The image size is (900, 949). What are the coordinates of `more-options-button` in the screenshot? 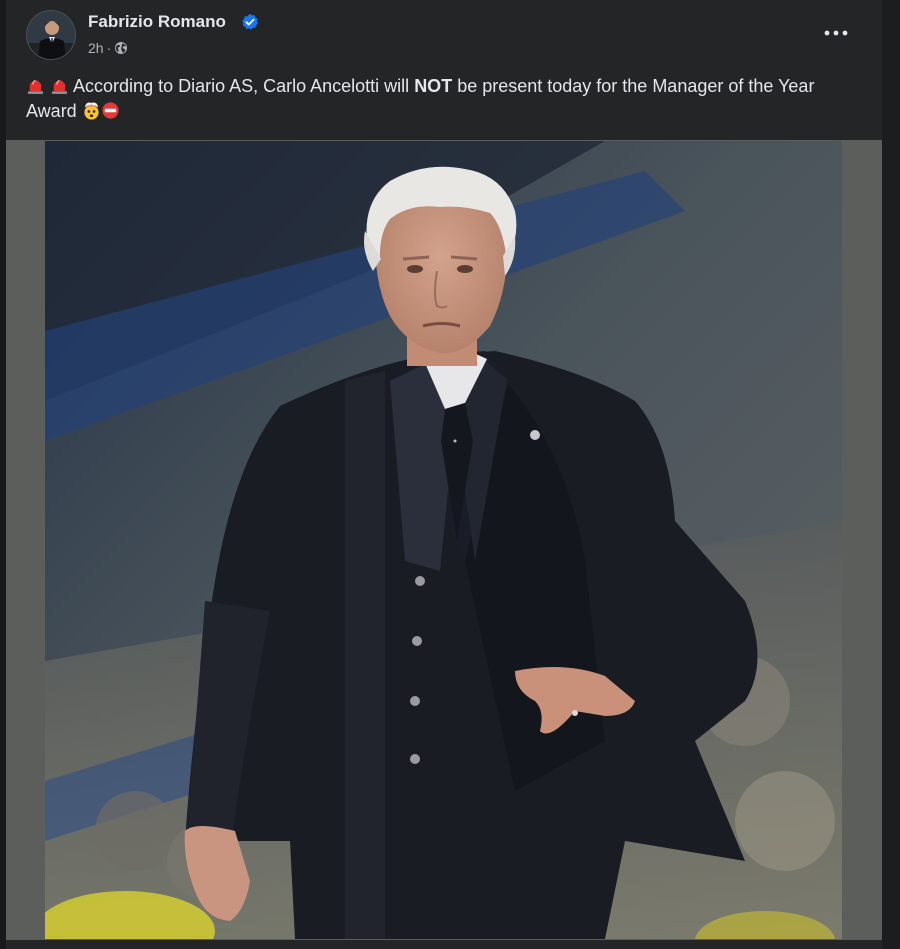 It's located at (836, 33).